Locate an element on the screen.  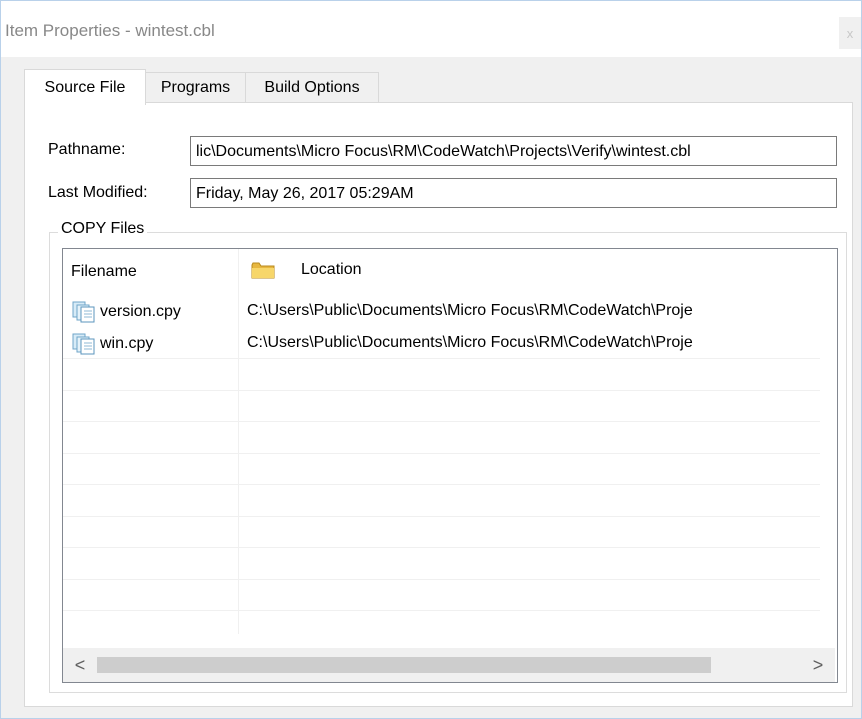
horizontal-scrollbar: < > is located at coordinates (449, 665).